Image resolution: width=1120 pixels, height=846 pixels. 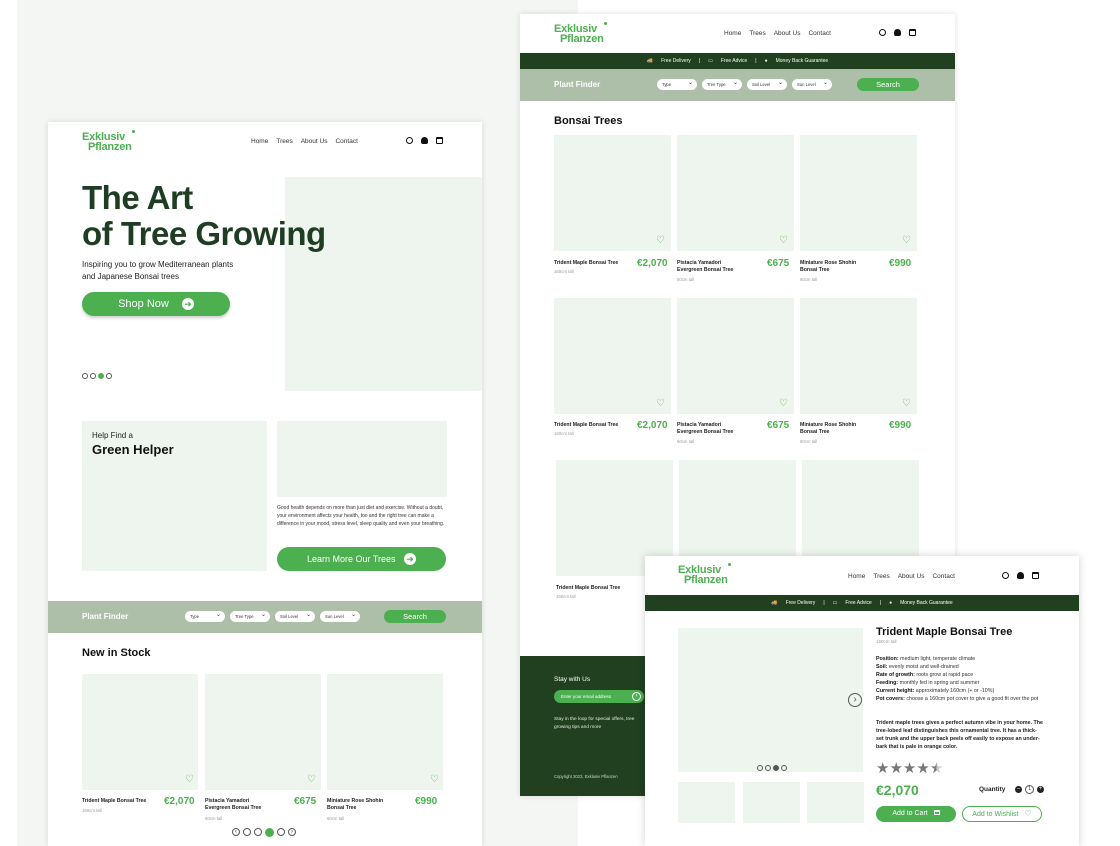 I want to click on plus-icon: +, so click(x=1040, y=789).